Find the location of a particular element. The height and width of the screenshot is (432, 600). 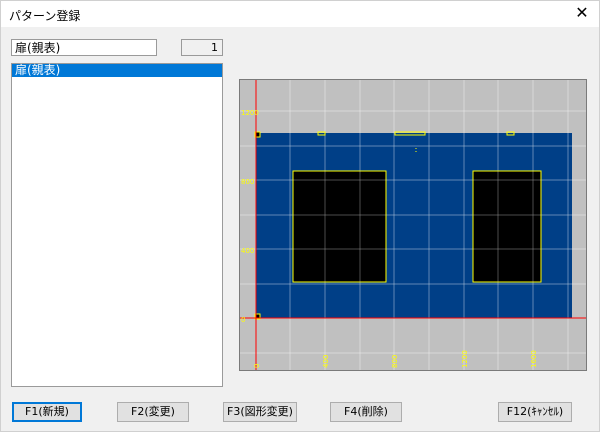

y-label: 1200 is located at coordinates (250, 113).